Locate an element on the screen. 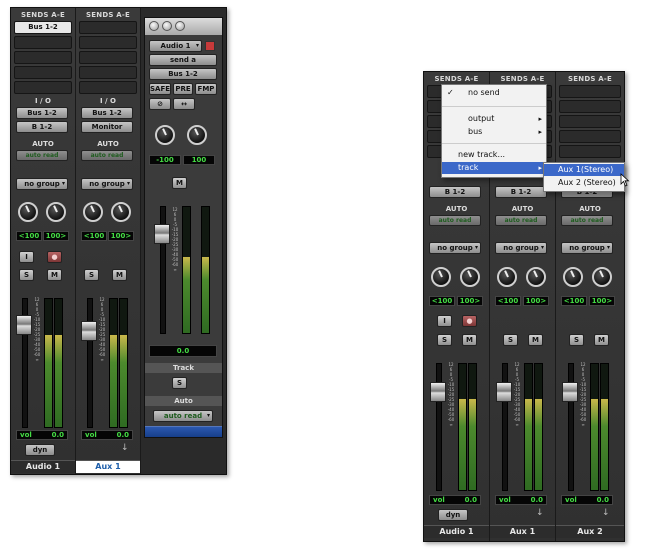 Image resolution: width=646 pixels, height=551 pixels. menu-item-bus: bus ▸ is located at coordinates (494, 132).